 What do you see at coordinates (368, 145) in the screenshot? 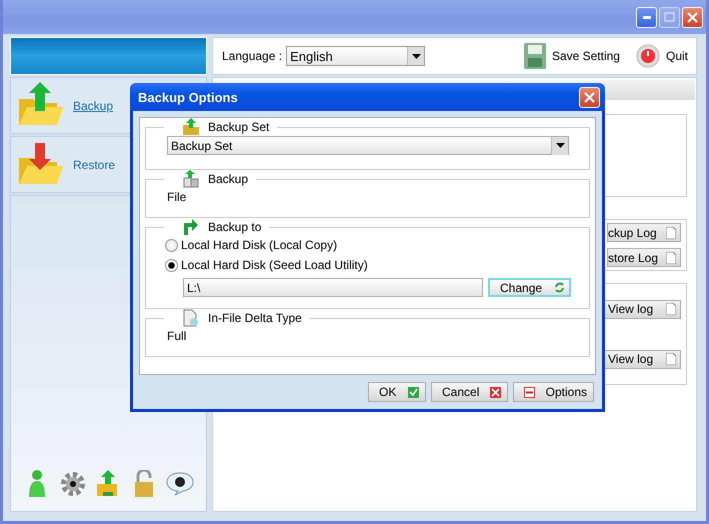
I see `backup-set-dropdown: Backup Set` at bounding box center [368, 145].